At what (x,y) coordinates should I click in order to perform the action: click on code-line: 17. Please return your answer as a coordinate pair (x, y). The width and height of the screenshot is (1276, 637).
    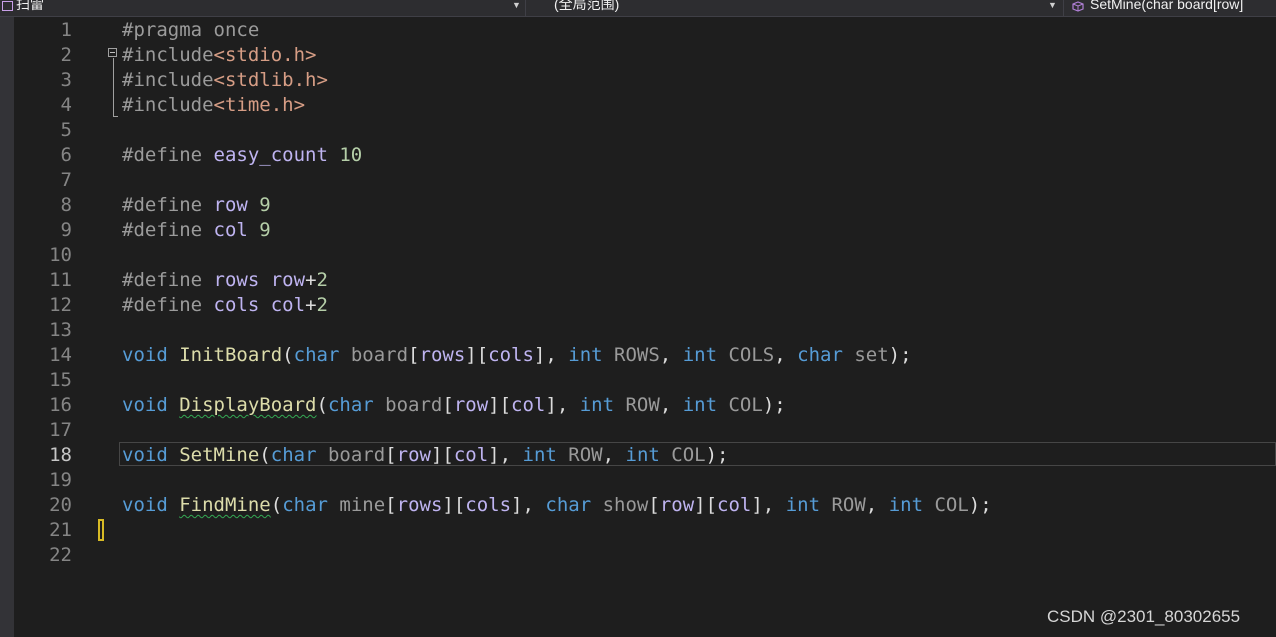
    Looking at the image, I should click on (638, 430).